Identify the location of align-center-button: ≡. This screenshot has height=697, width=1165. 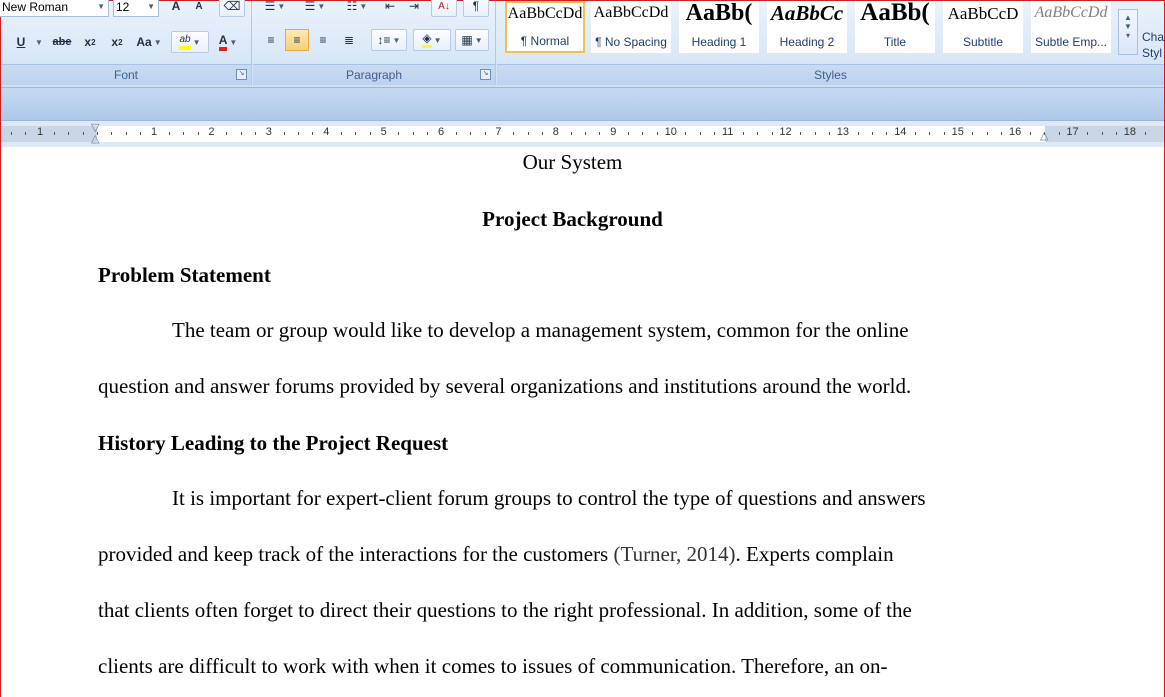
(297, 40).